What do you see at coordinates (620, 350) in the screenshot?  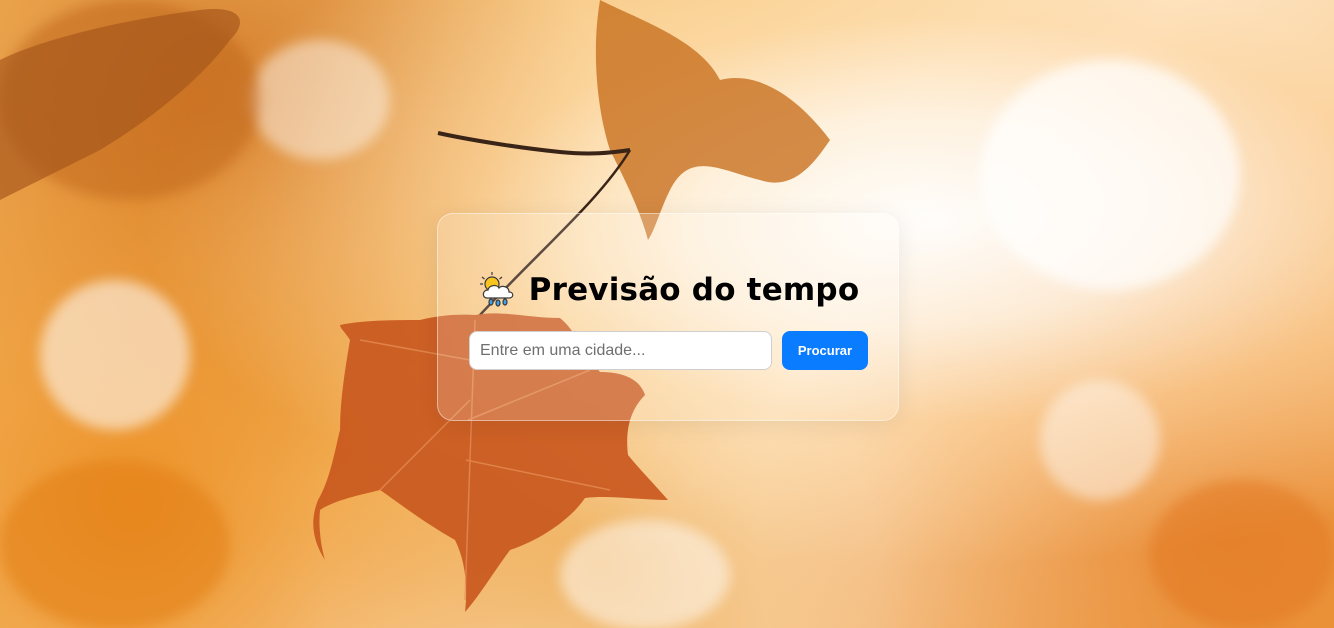 I see `city-search-input` at bounding box center [620, 350].